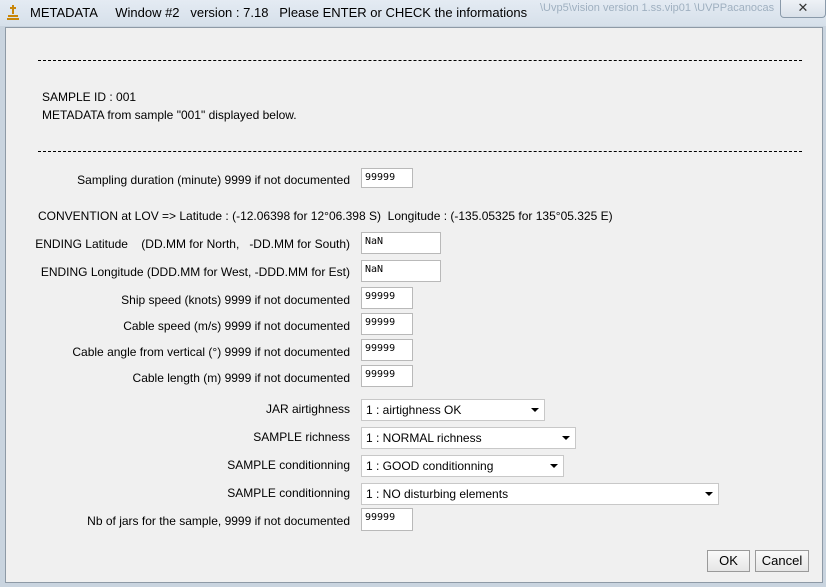  Describe the element at coordinates (387, 519) in the screenshot. I see `nb-jars-input: 99999` at that location.